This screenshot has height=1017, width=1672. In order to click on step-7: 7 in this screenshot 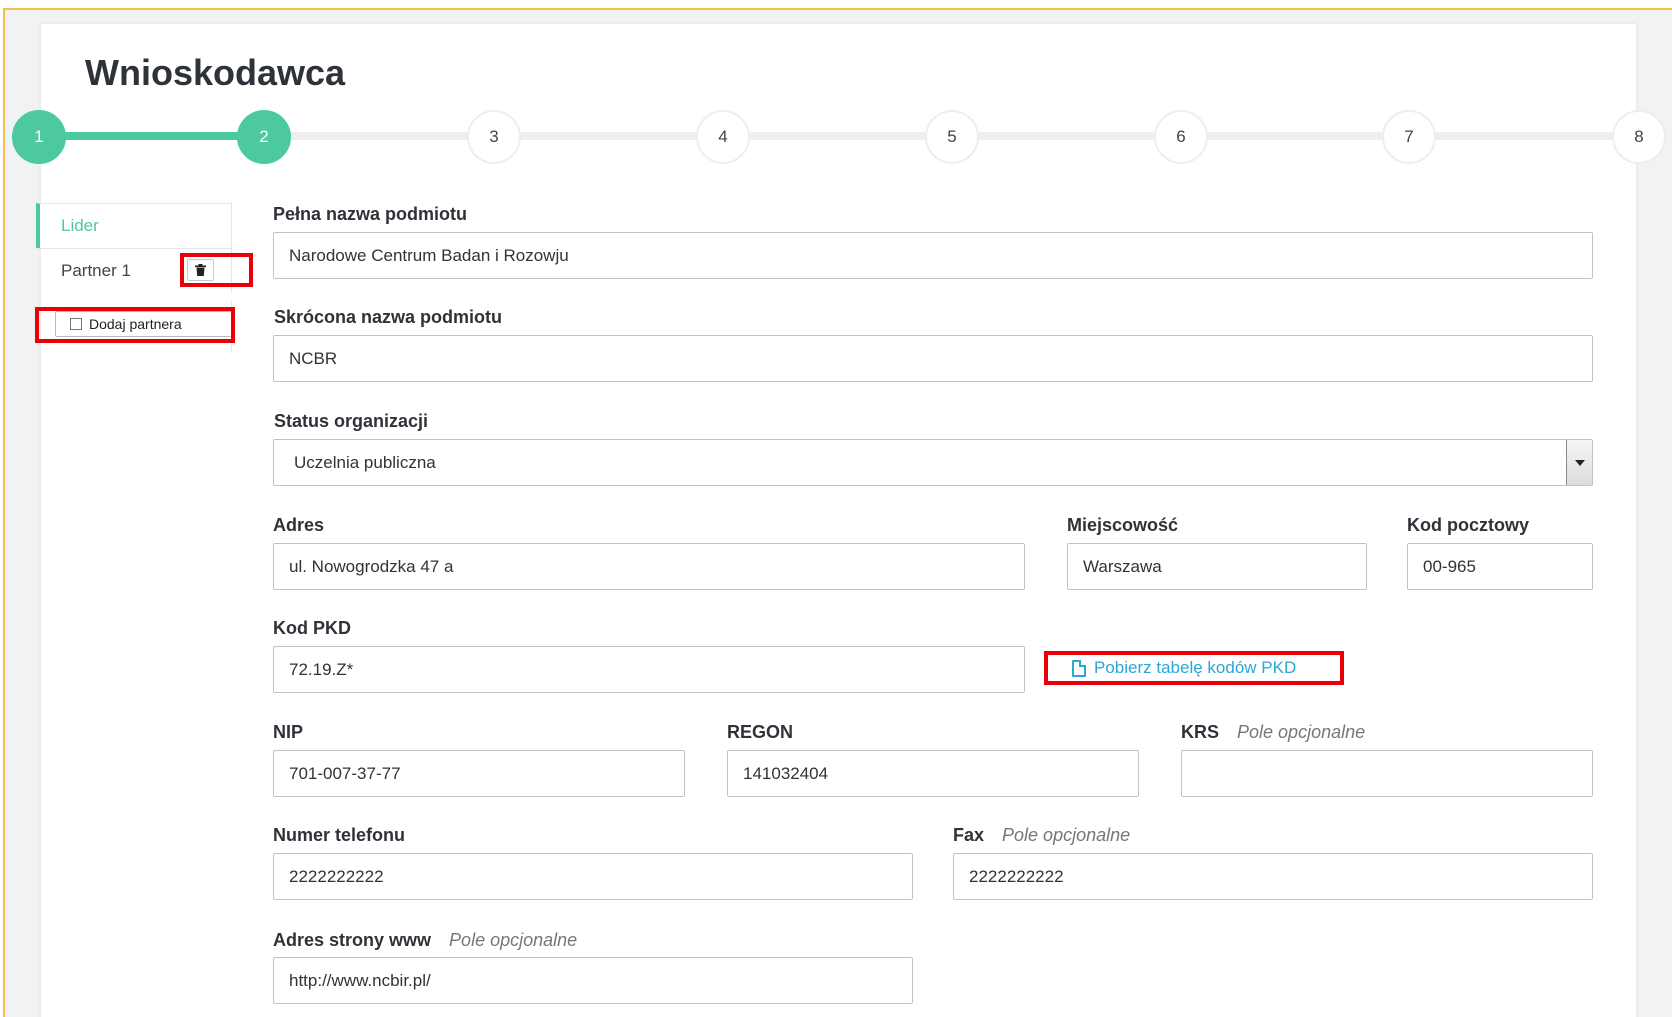, I will do `click(1409, 137)`.